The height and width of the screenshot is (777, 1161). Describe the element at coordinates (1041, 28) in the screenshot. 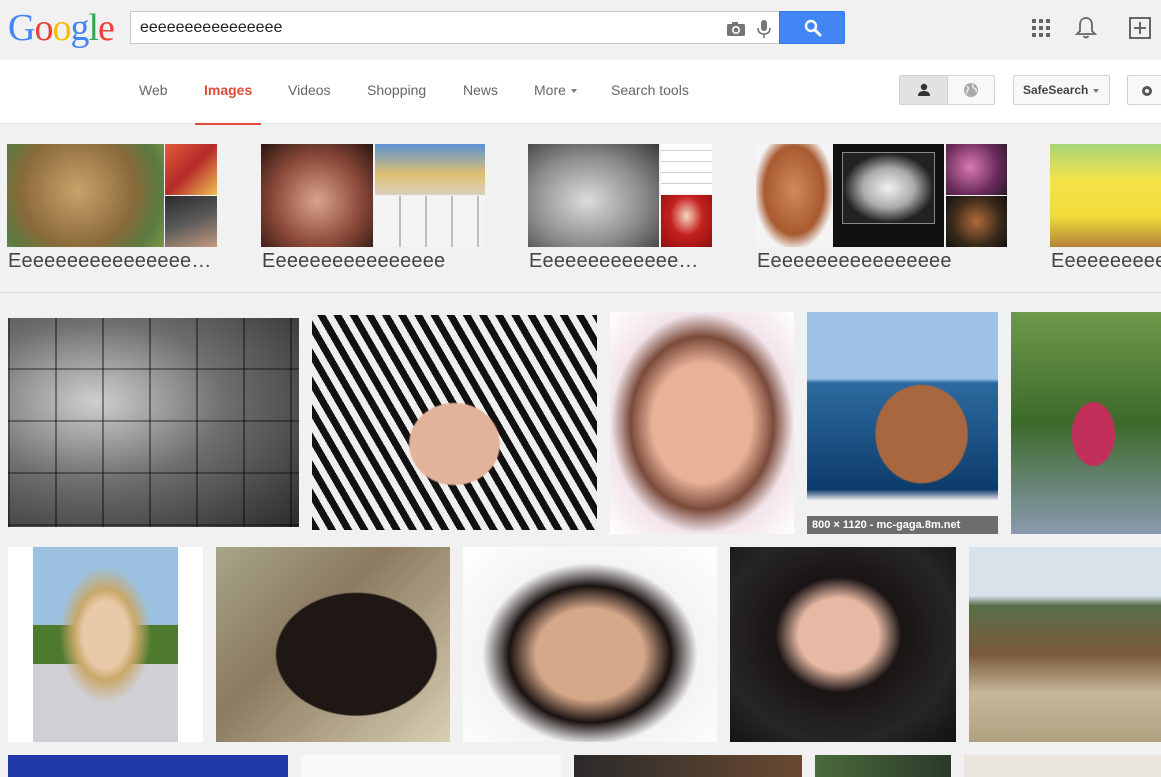

I see `apps-grid-icon` at that location.